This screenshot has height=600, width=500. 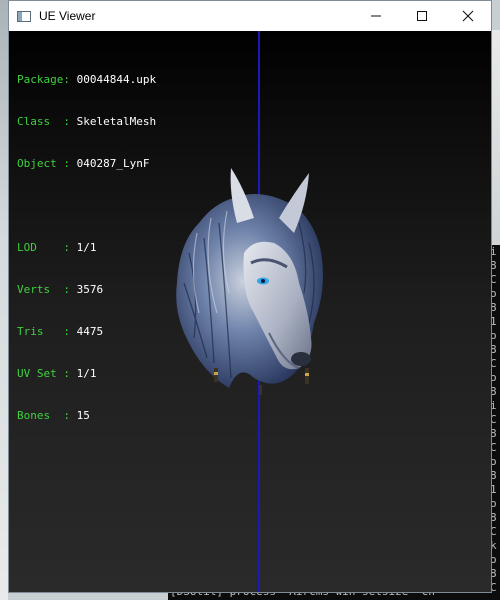 What do you see at coordinates (83, 163) in the screenshot?
I see `info-object: Object : 040287_LynF` at bounding box center [83, 163].